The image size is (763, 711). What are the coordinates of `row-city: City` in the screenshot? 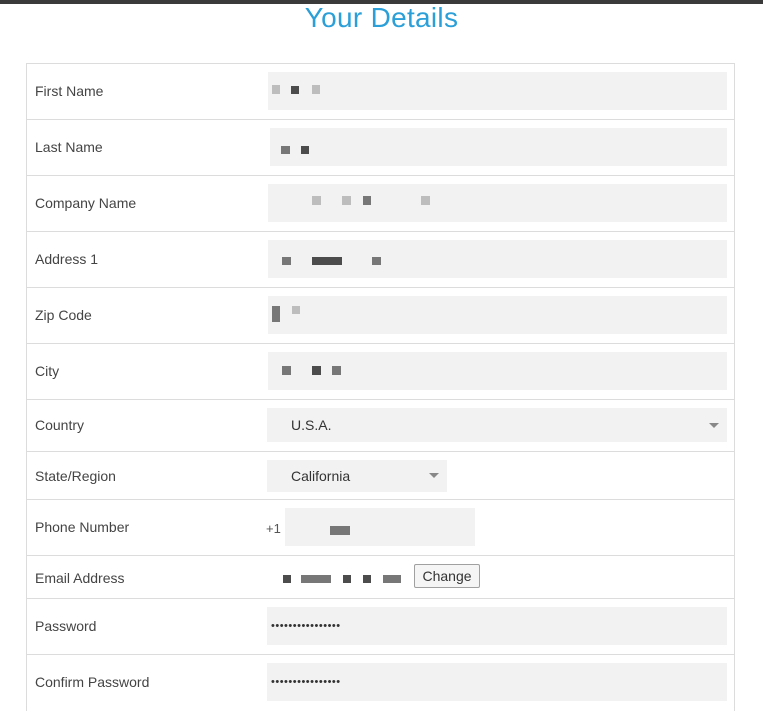 It's located at (380, 372).